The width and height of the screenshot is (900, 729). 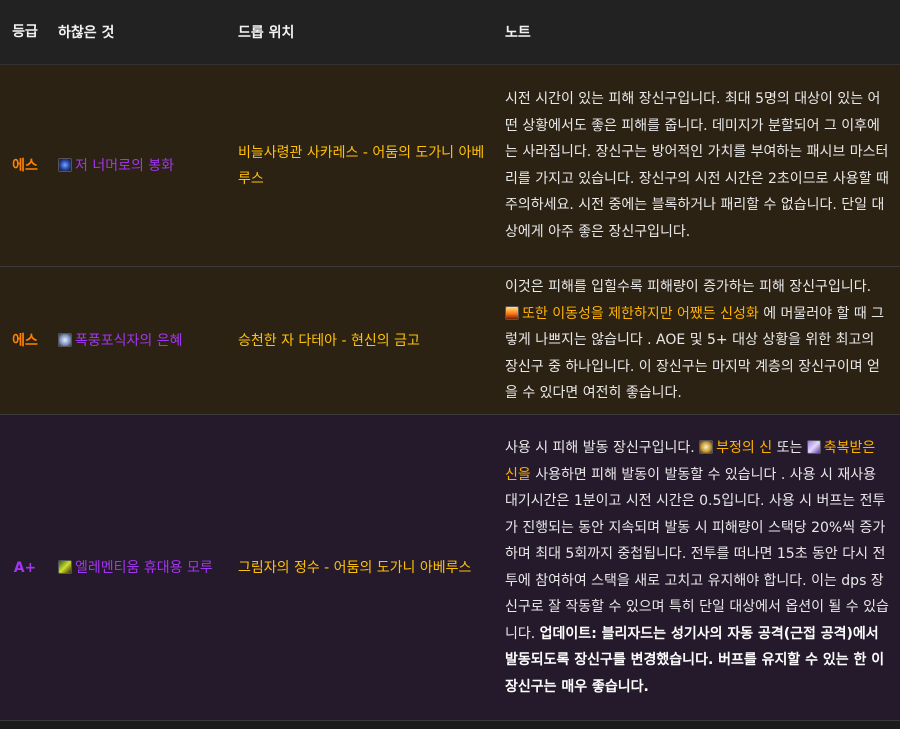 I want to click on consecration-link: 또한 이동성을 제한하지만 어쨌든 신성화, so click(x=632, y=313).